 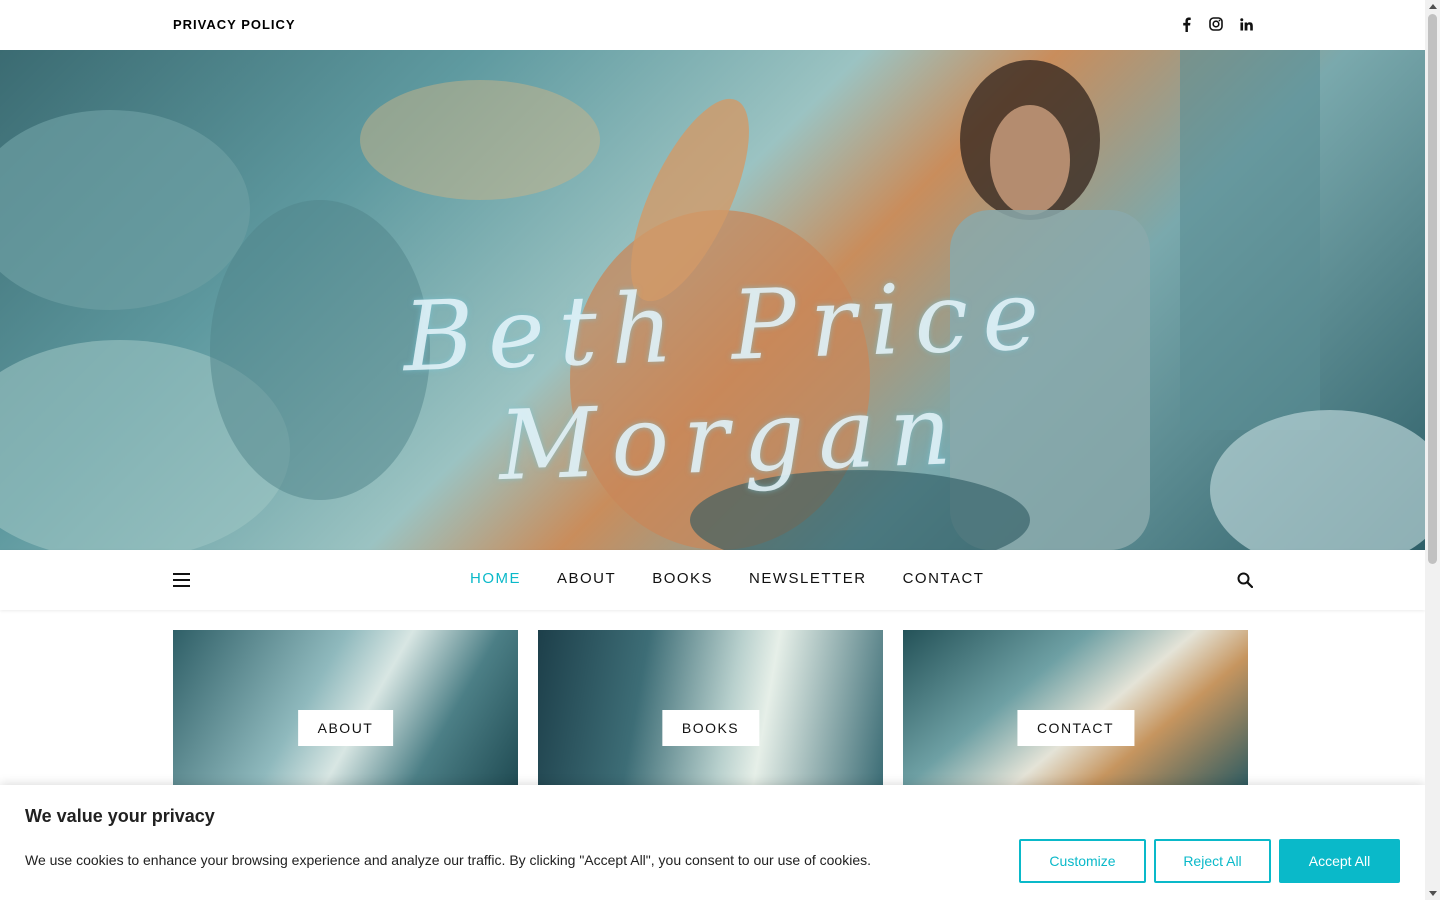 I want to click on privacy-policy-link: PRIVACY POLICY, so click(x=234, y=24).